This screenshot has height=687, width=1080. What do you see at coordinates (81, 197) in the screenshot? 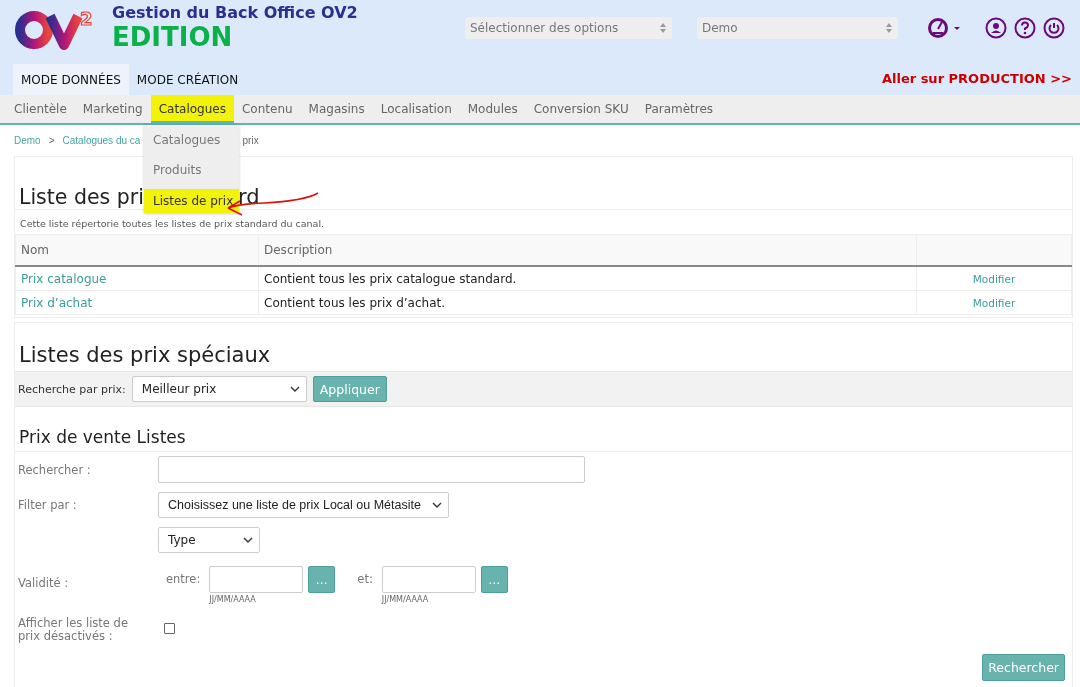
I see `section-title: Liste des pri` at bounding box center [81, 197].